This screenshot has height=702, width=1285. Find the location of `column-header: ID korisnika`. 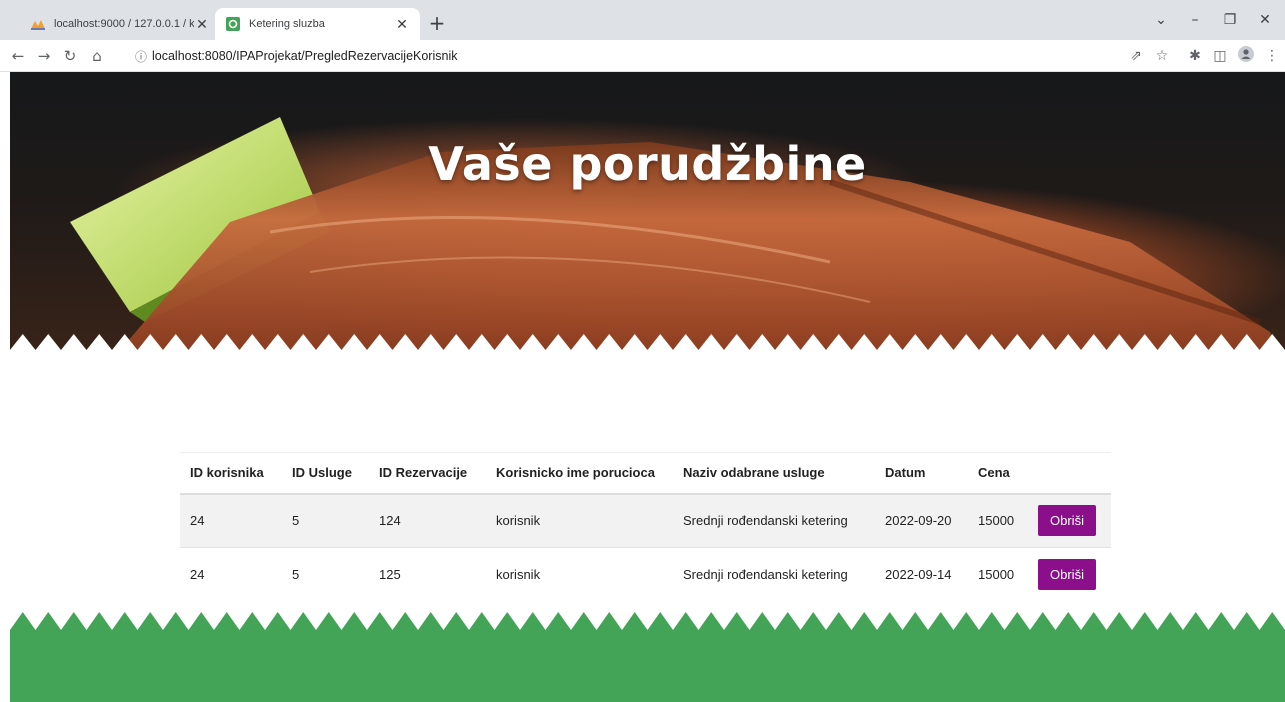

column-header: ID korisnika is located at coordinates (231, 473).